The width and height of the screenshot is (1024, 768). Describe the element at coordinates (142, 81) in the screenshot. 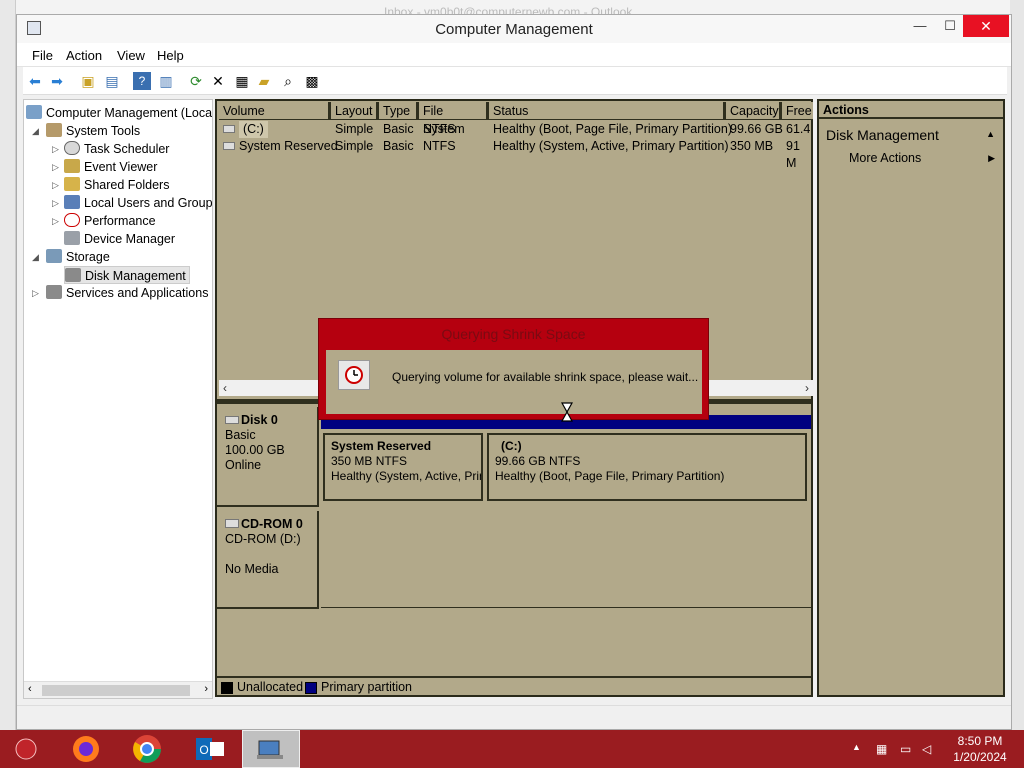

I see `help-icon: ?` at that location.